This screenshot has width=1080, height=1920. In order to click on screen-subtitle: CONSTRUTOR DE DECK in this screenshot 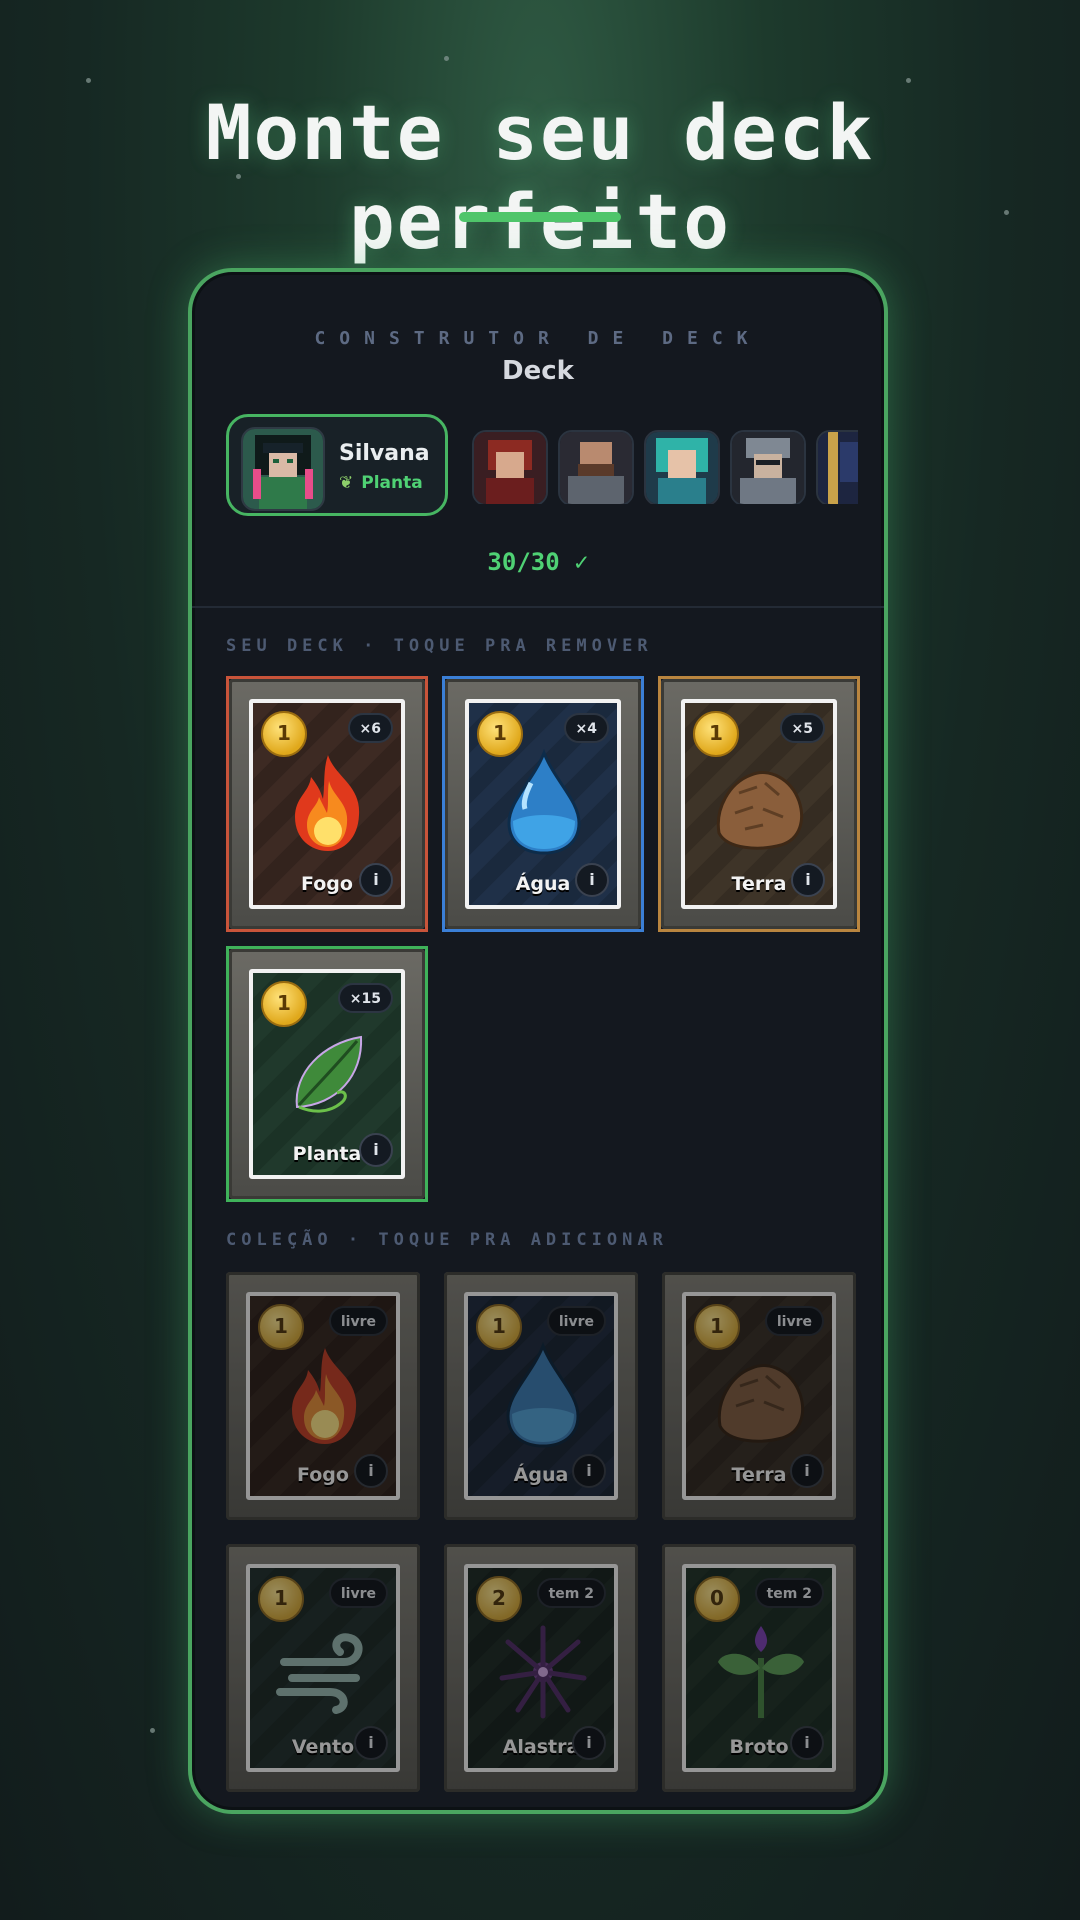, I will do `click(538, 338)`.